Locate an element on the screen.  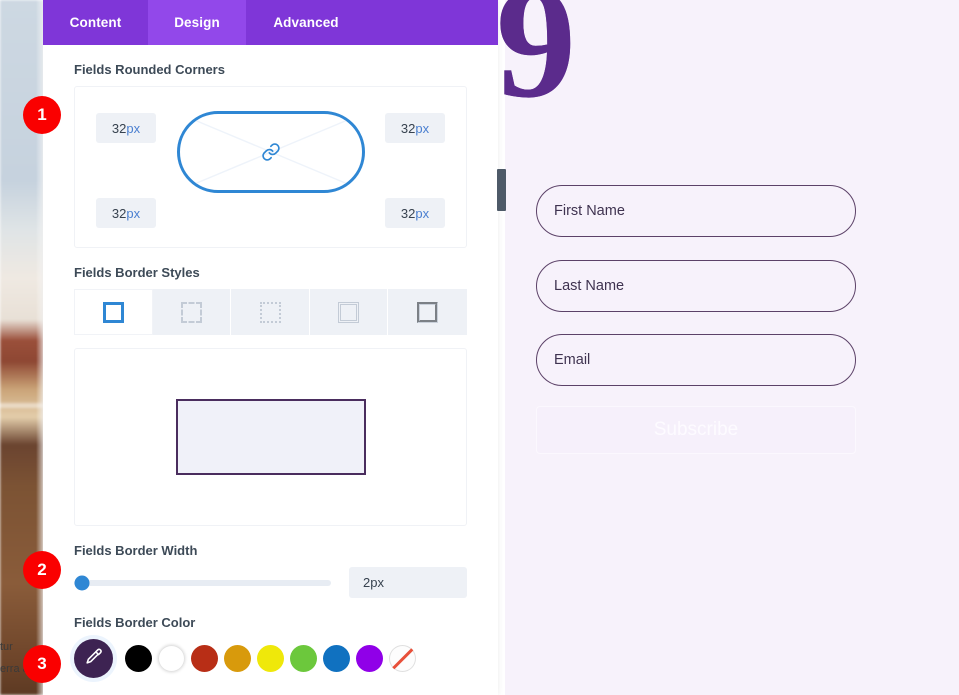
border-width-label: Fields Border Width is located at coordinates (136, 550).